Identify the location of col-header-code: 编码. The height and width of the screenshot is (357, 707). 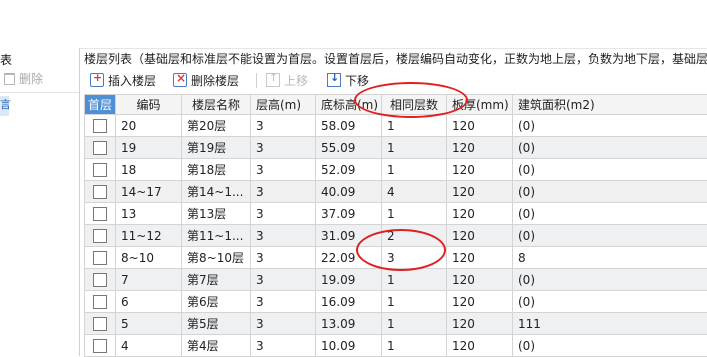
(149, 105).